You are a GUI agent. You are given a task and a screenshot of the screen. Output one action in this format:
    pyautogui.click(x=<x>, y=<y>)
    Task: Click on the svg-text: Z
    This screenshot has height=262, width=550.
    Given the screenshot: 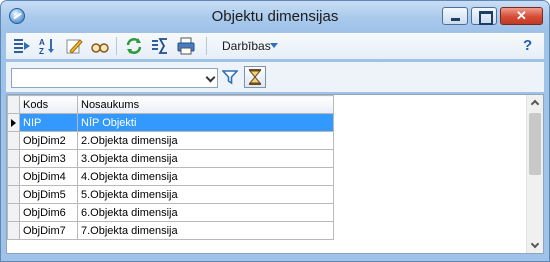 What is the action you would take?
    pyautogui.click(x=41, y=51)
    